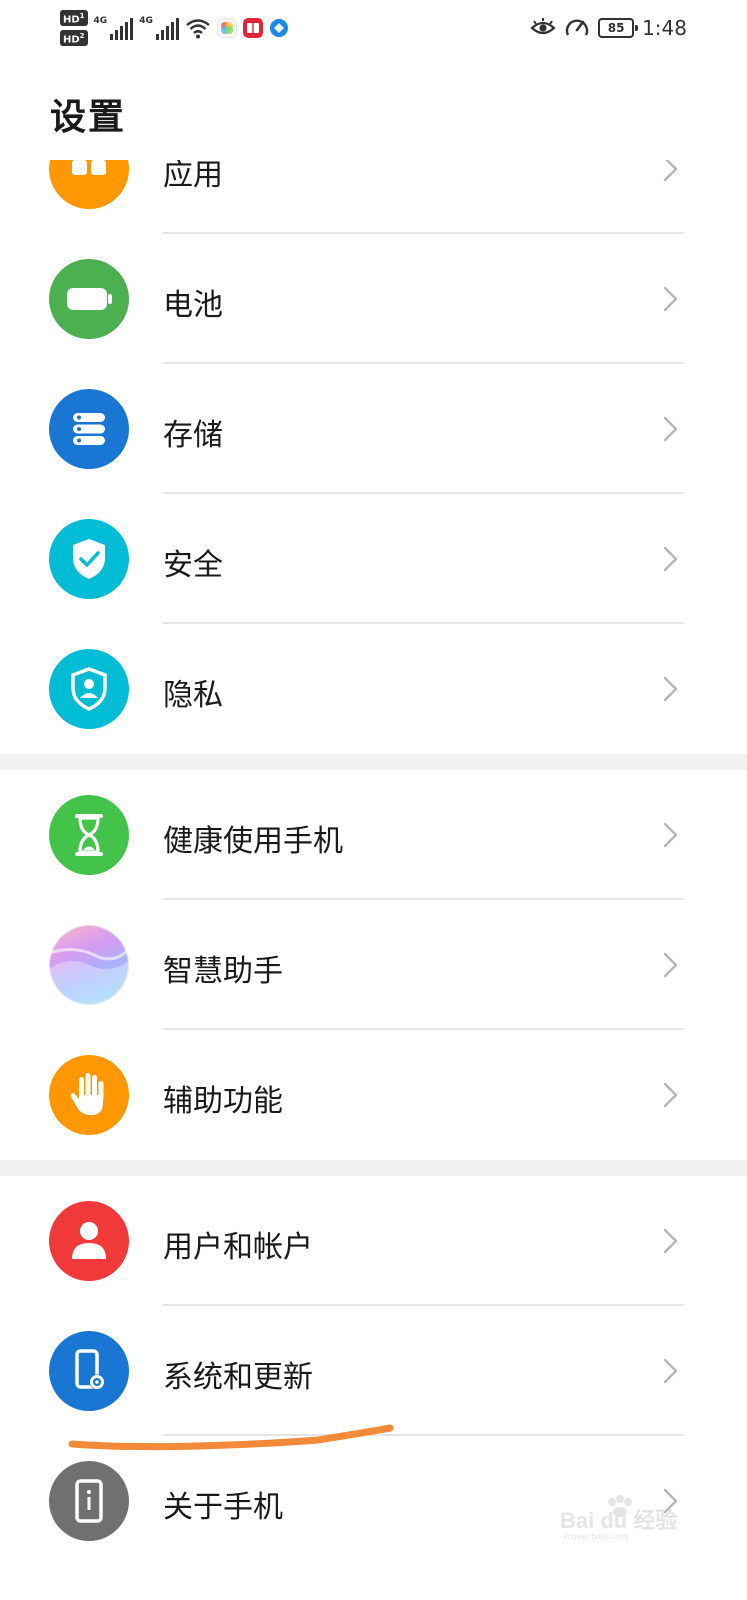  What do you see at coordinates (373, 1095) in the screenshot?
I see `settings-item-accessibility: 辅助功能` at bounding box center [373, 1095].